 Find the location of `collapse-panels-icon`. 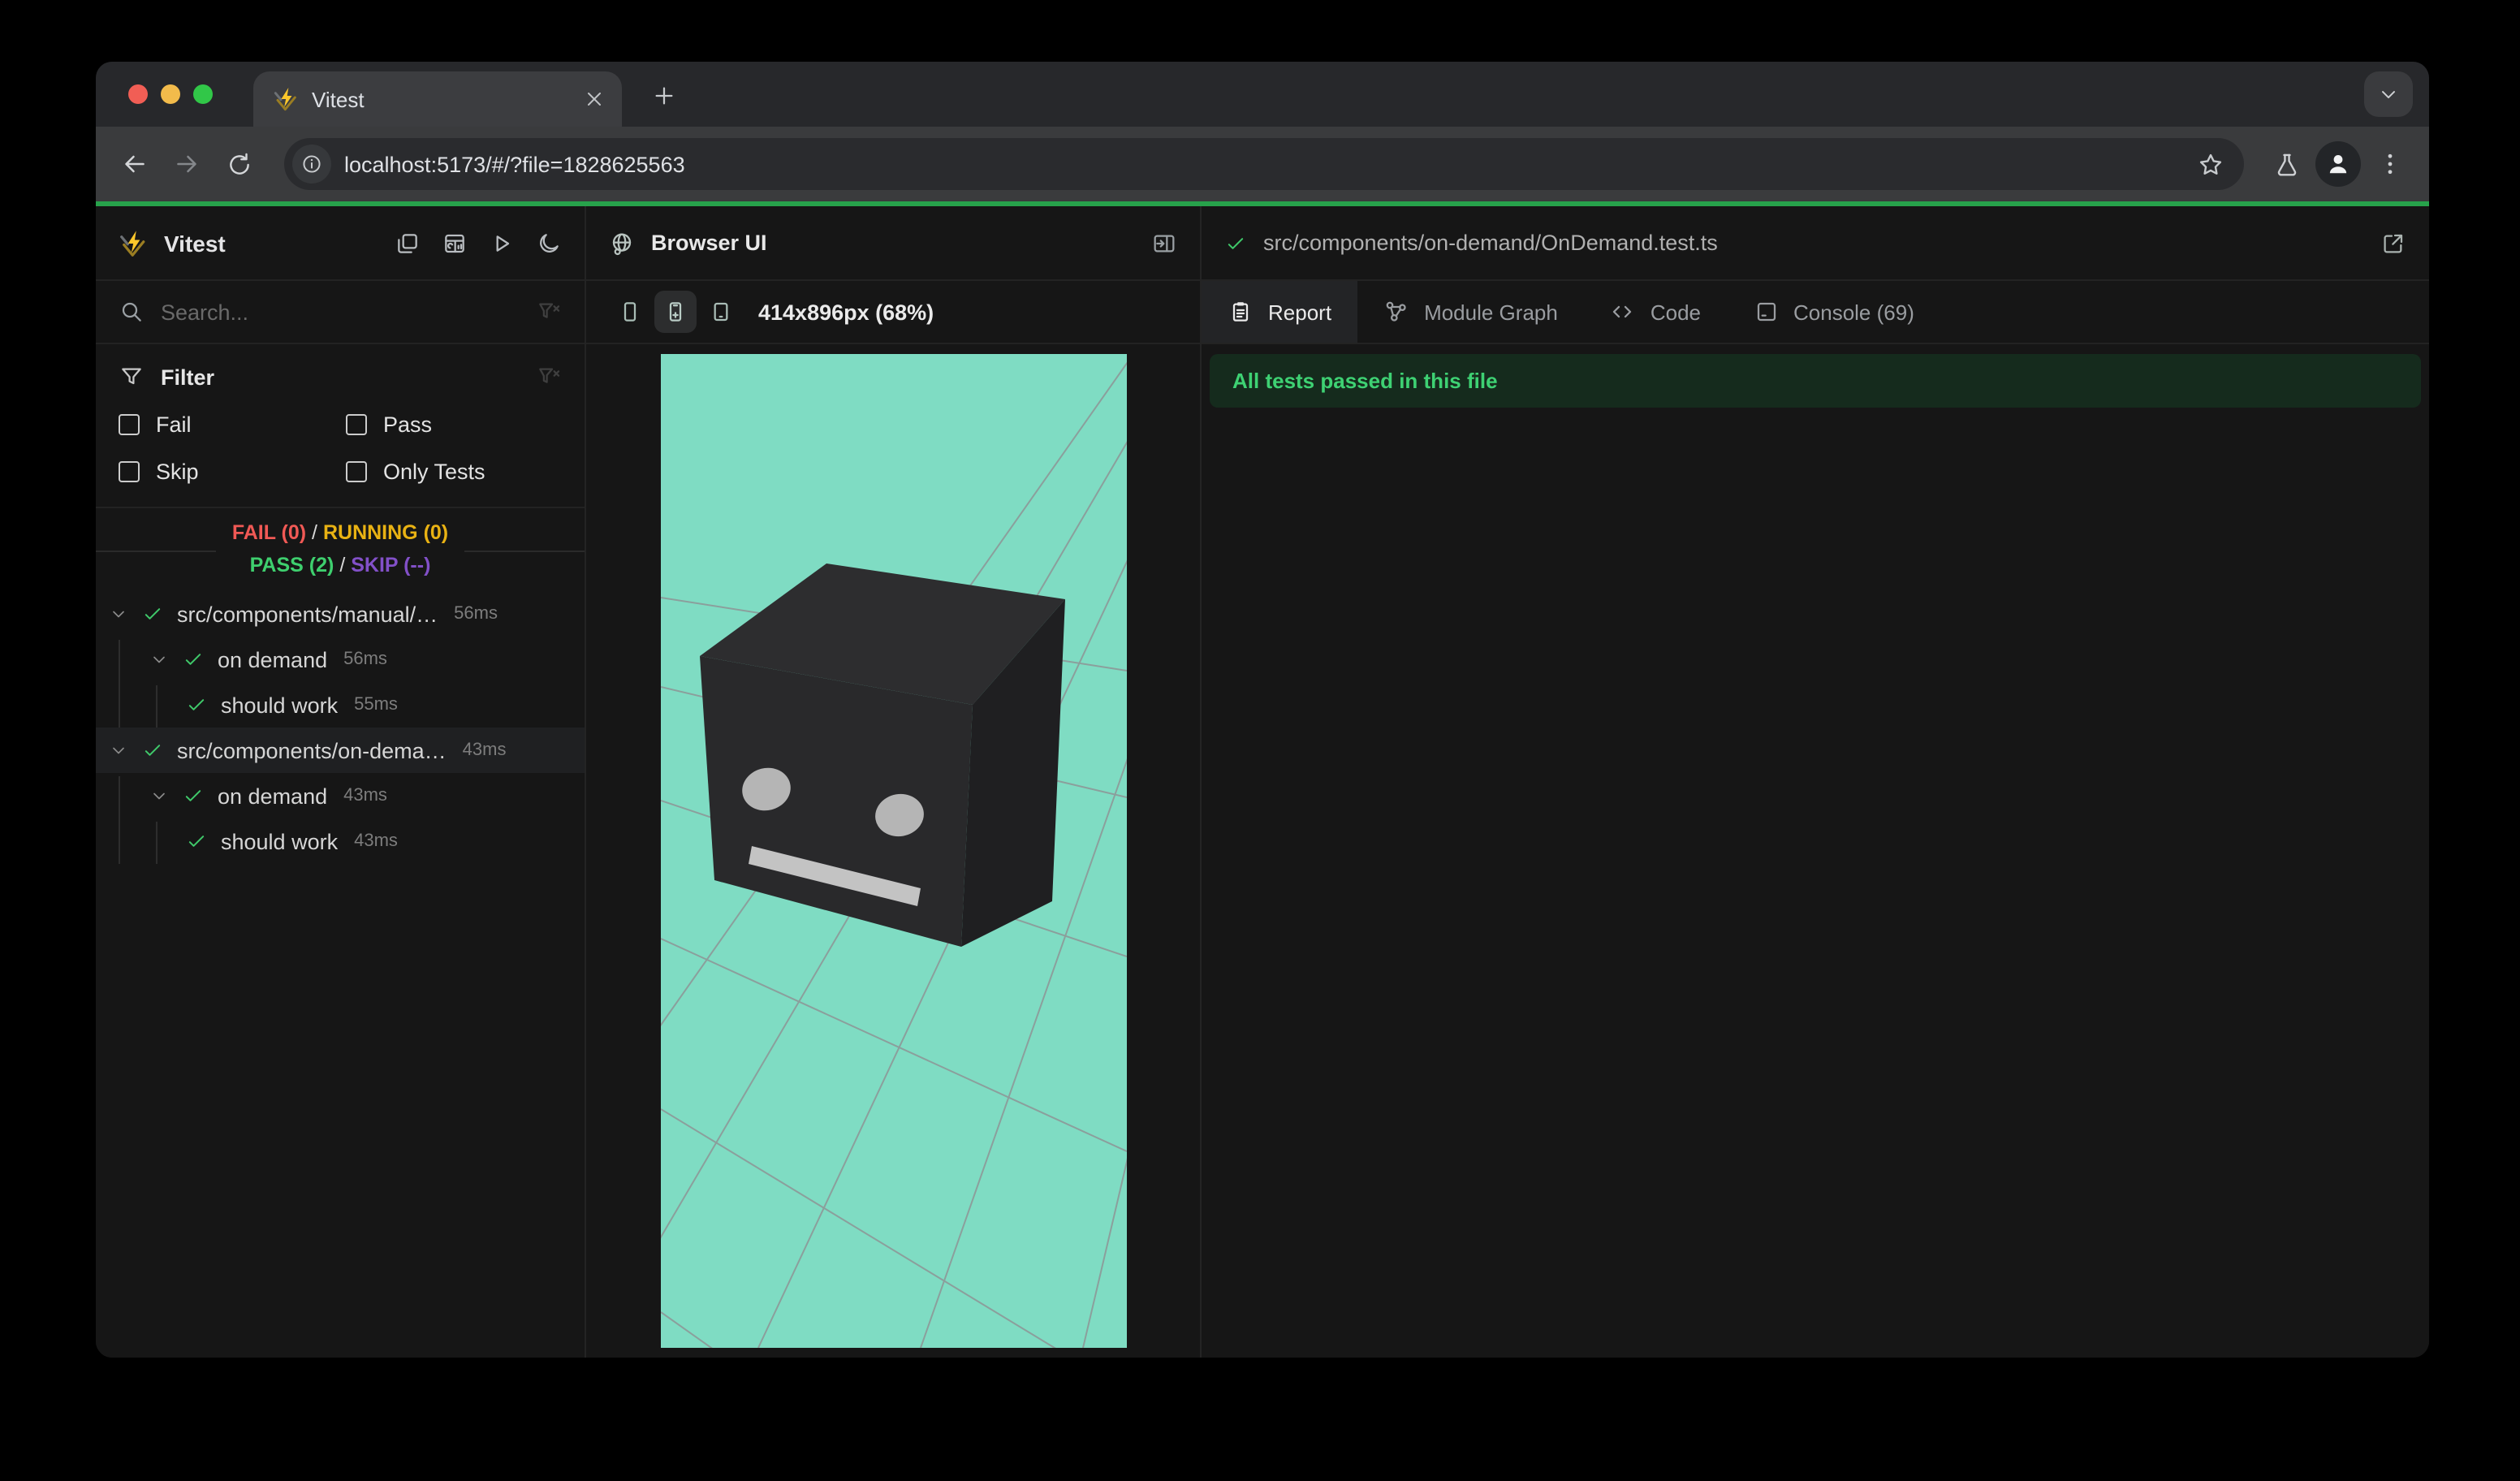

collapse-panels-icon is located at coordinates (408, 243).